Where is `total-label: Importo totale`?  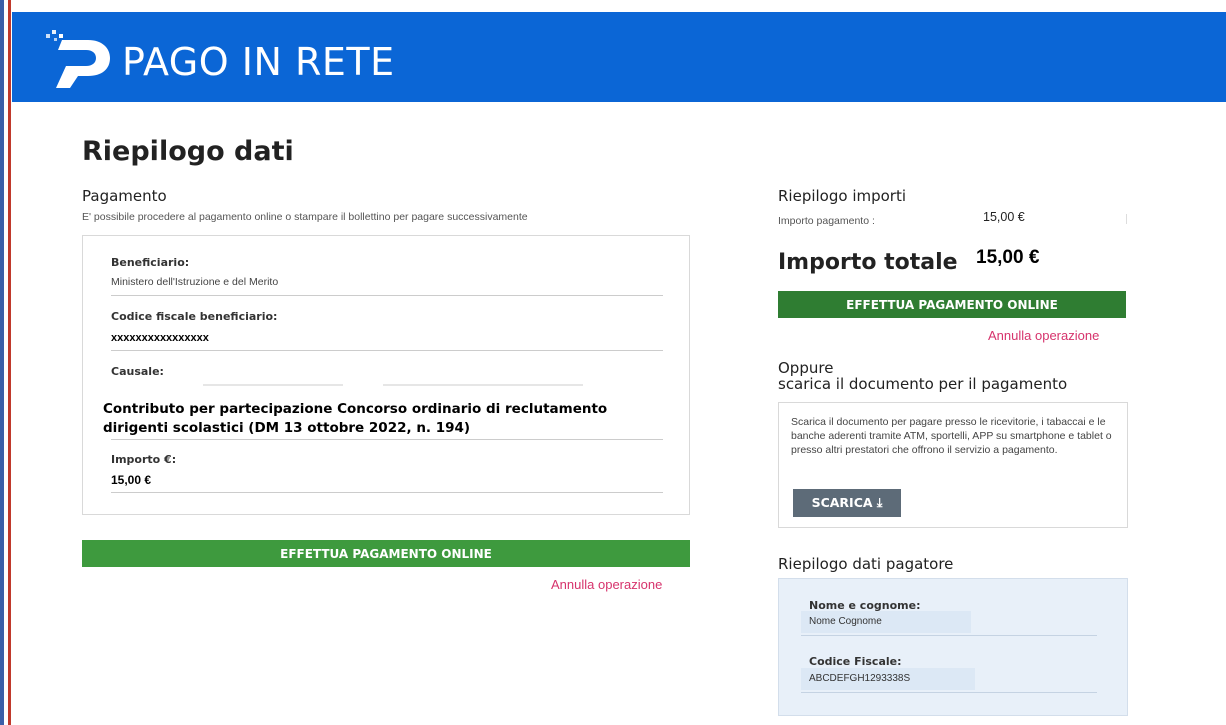
total-label: Importo totale is located at coordinates (868, 262).